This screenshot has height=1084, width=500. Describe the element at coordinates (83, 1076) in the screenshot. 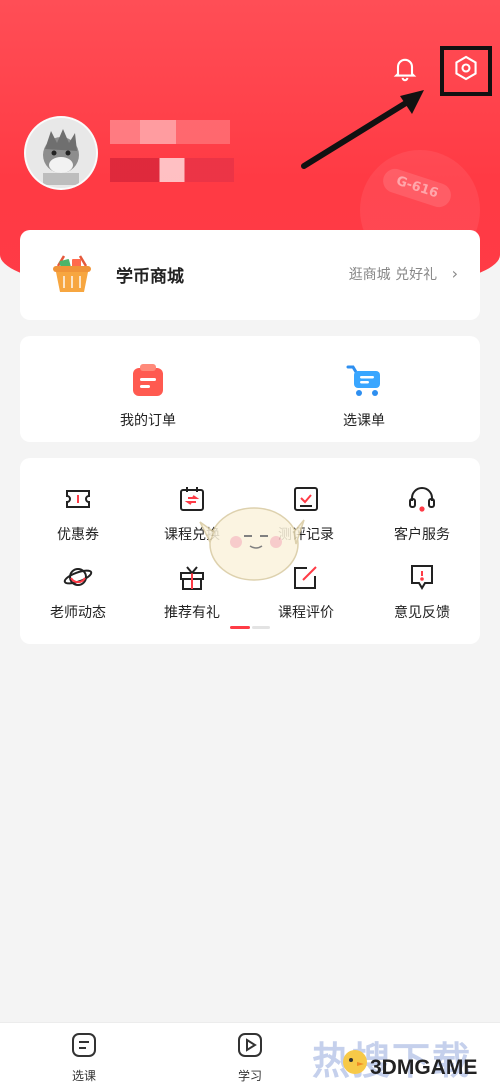

I see `tab-course-select-label: 选课` at that location.